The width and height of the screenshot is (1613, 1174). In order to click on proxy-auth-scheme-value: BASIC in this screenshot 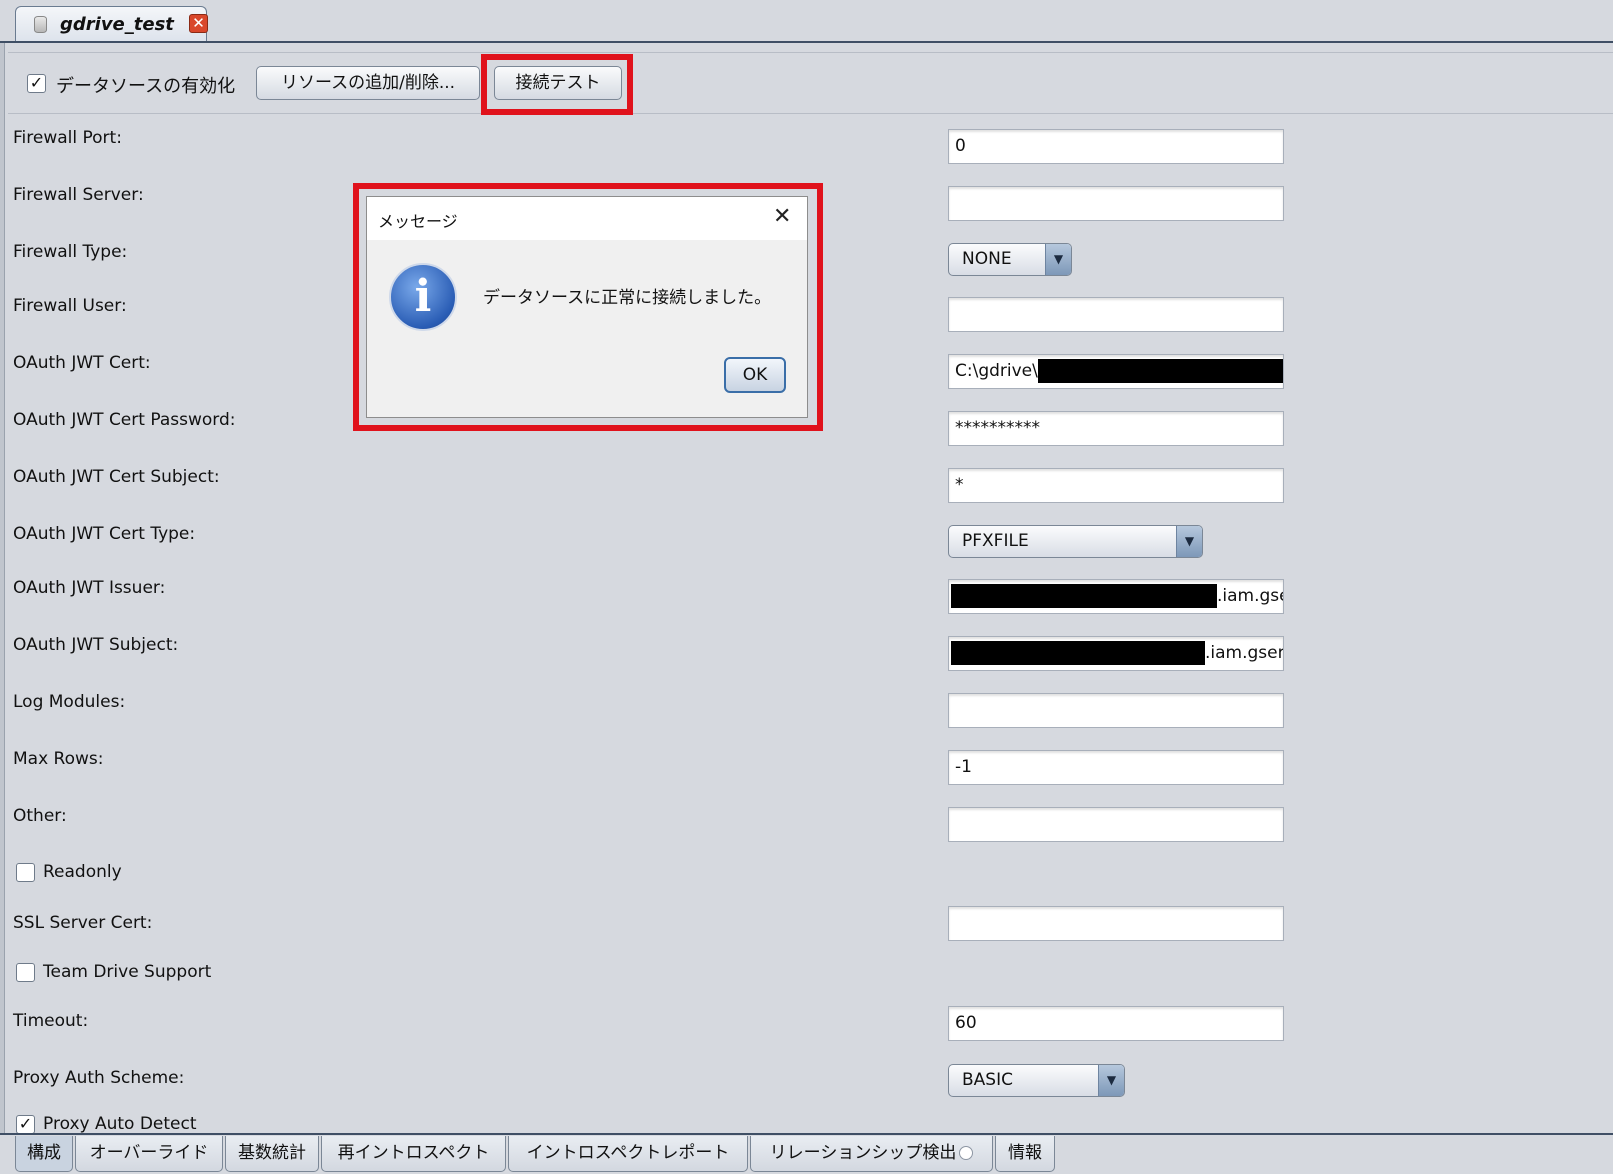, I will do `click(987, 1080)`.